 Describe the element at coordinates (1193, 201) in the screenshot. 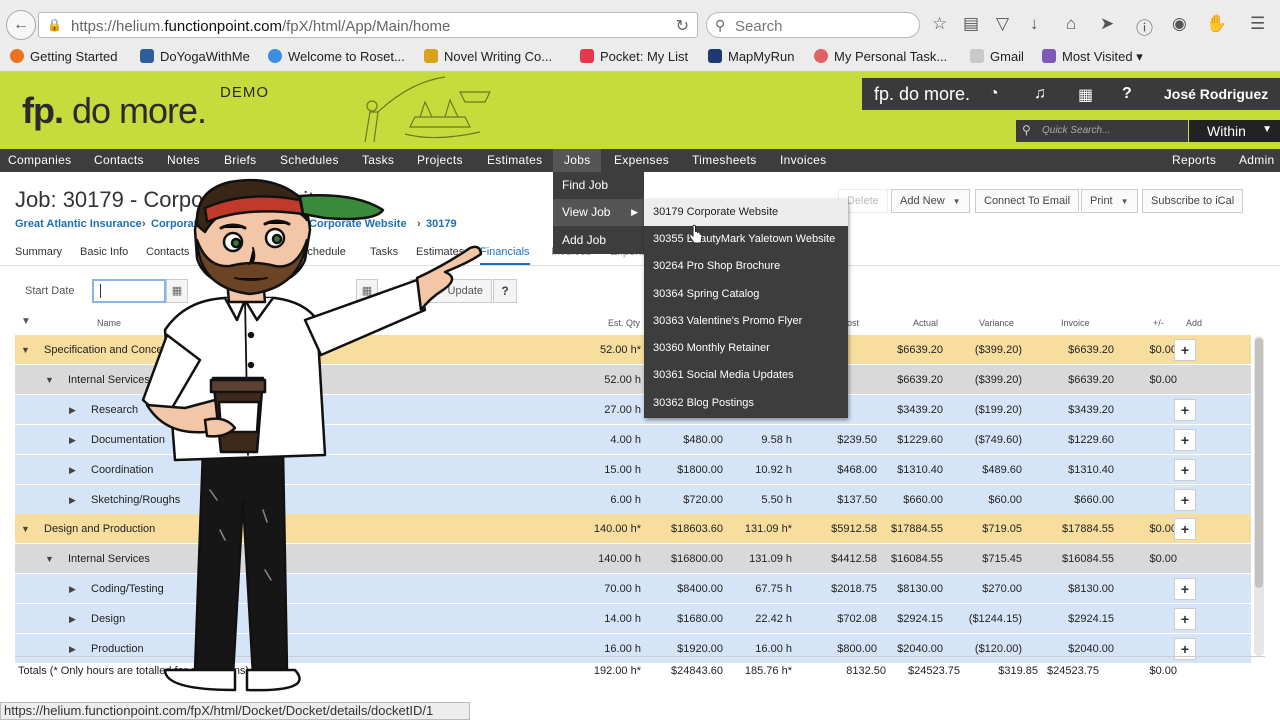

I see `subscribe-ical-button: Subscribe to iCal` at that location.